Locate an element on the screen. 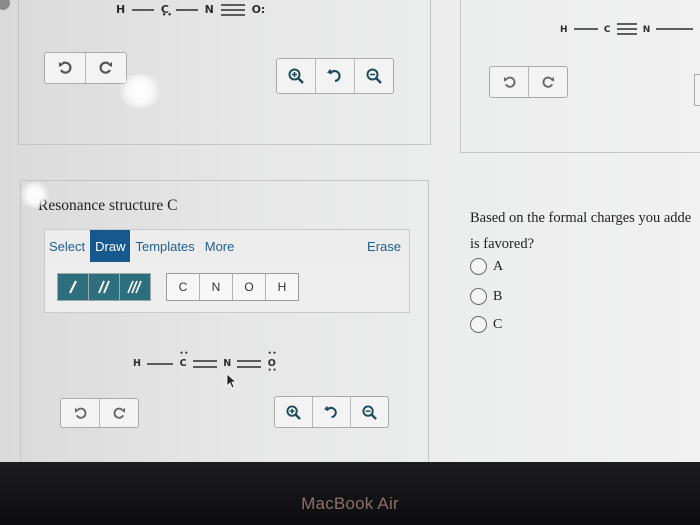 The width and height of the screenshot is (700, 525). atom-c: C is located at coordinates (607, 30).